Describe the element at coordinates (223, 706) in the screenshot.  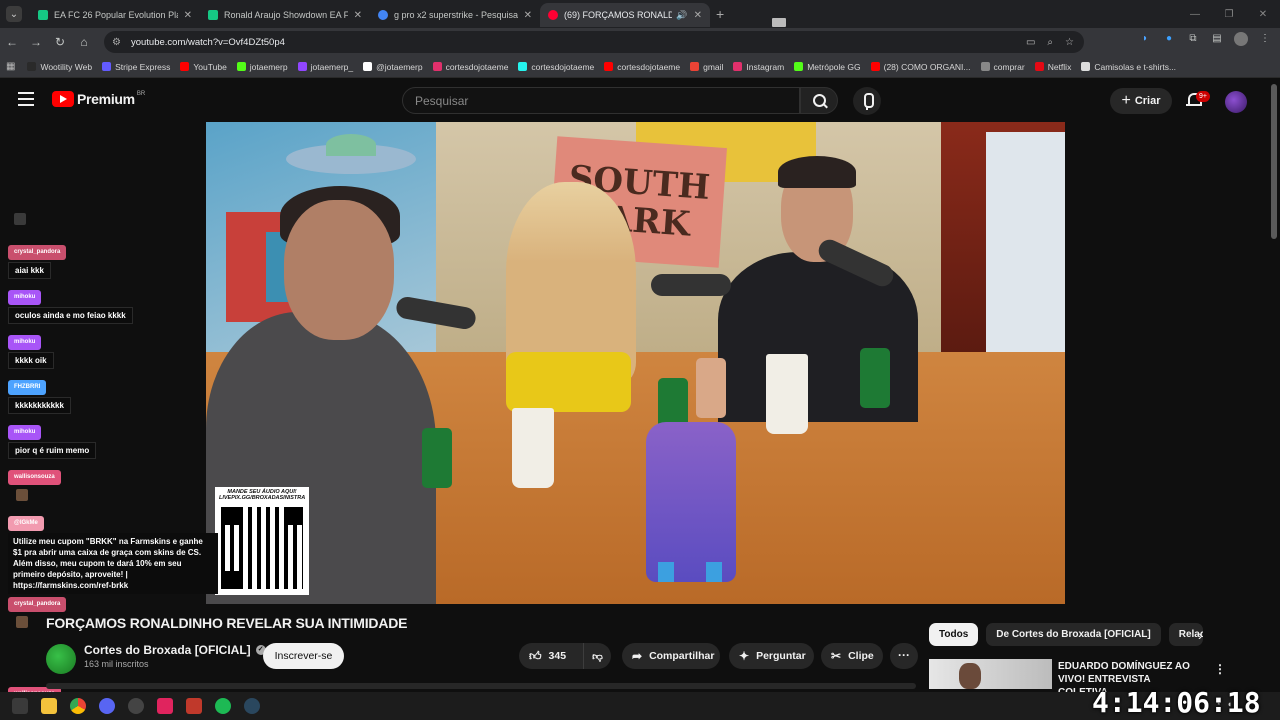
I see `spotify-icon` at that location.